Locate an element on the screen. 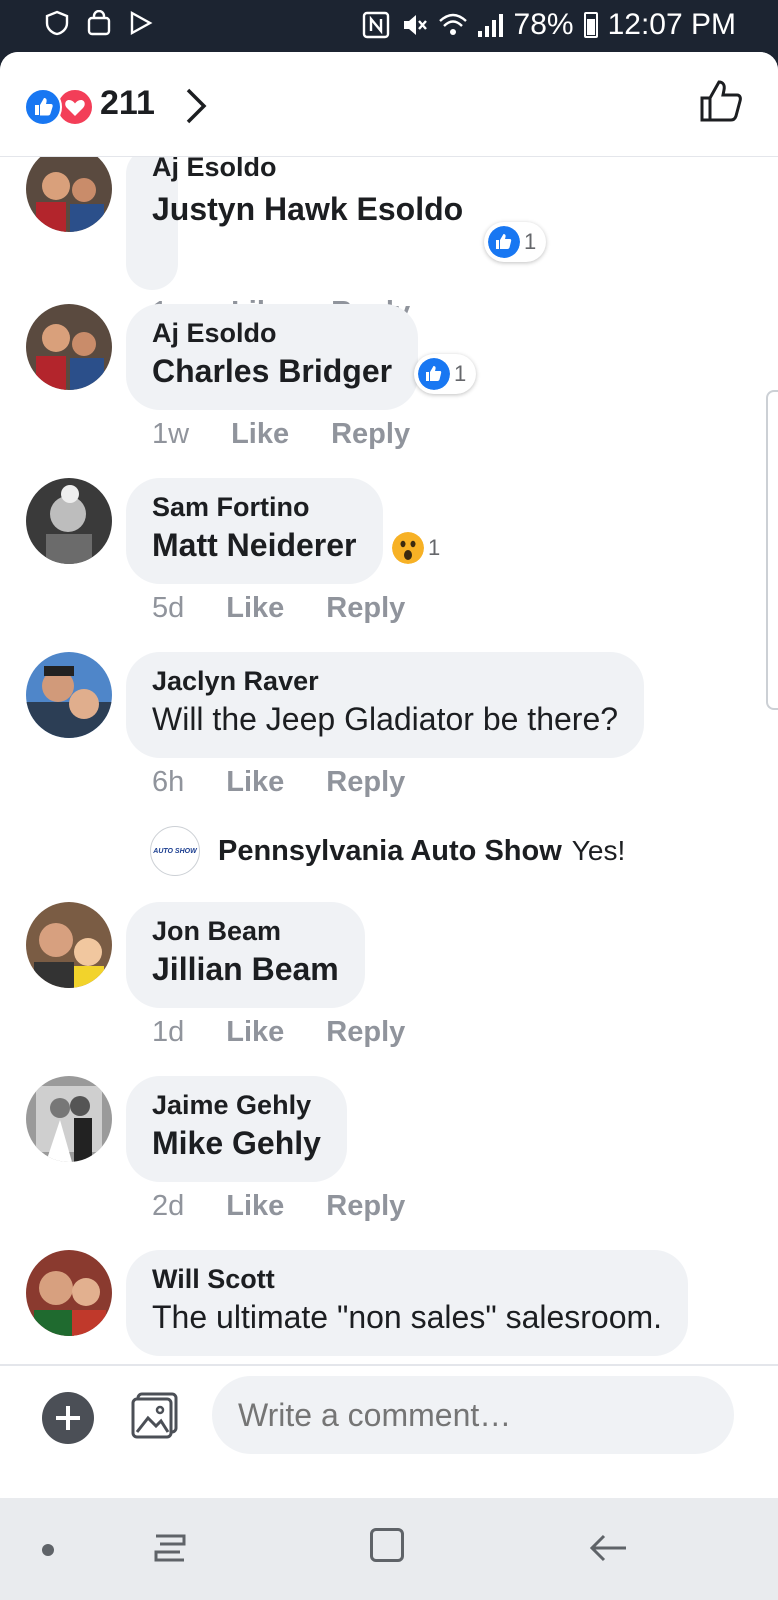 The height and width of the screenshot is (1600, 778). comment-time: 1d is located at coordinates (168, 1032).